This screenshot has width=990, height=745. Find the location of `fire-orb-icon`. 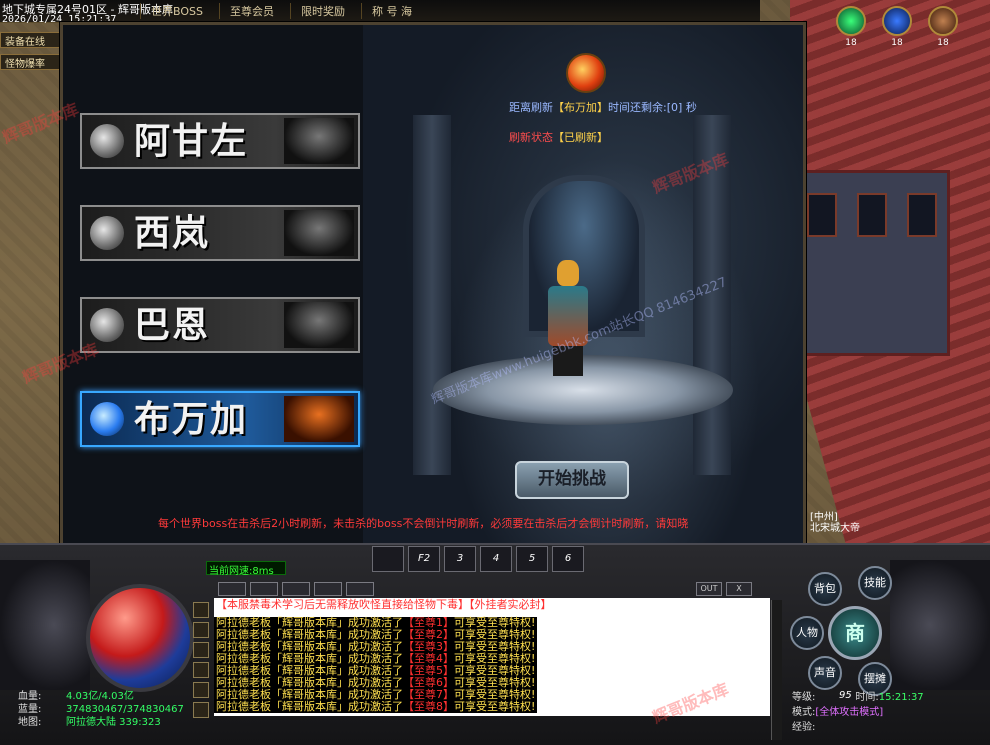

fire-orb-icon is located at coordinates (586, 73).